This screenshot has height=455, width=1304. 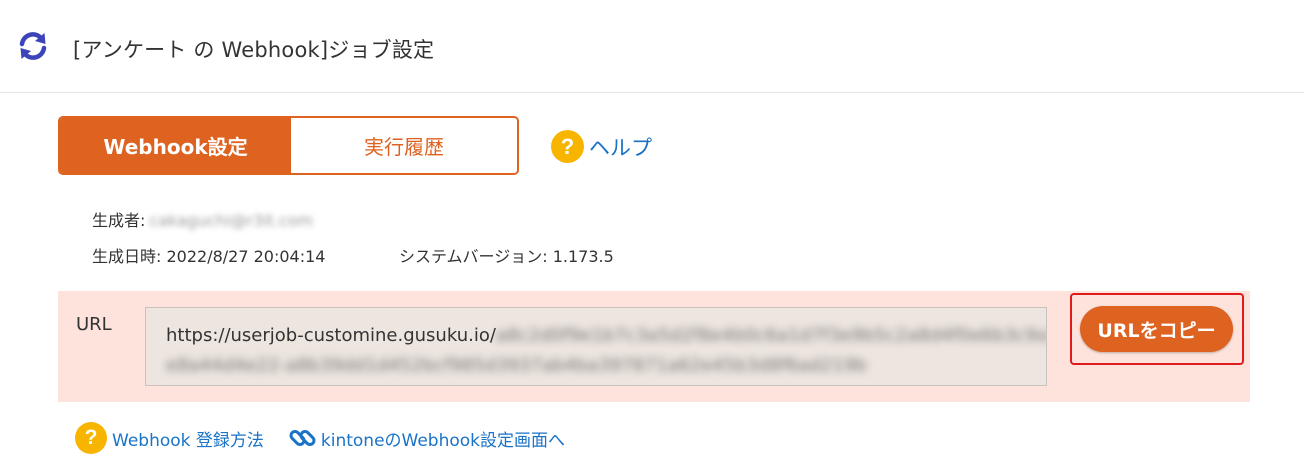 What do you see at coordinates (119, 220) in the screenshot?
I see `creator-label: 生成者:` at bounding box center [119, 220].